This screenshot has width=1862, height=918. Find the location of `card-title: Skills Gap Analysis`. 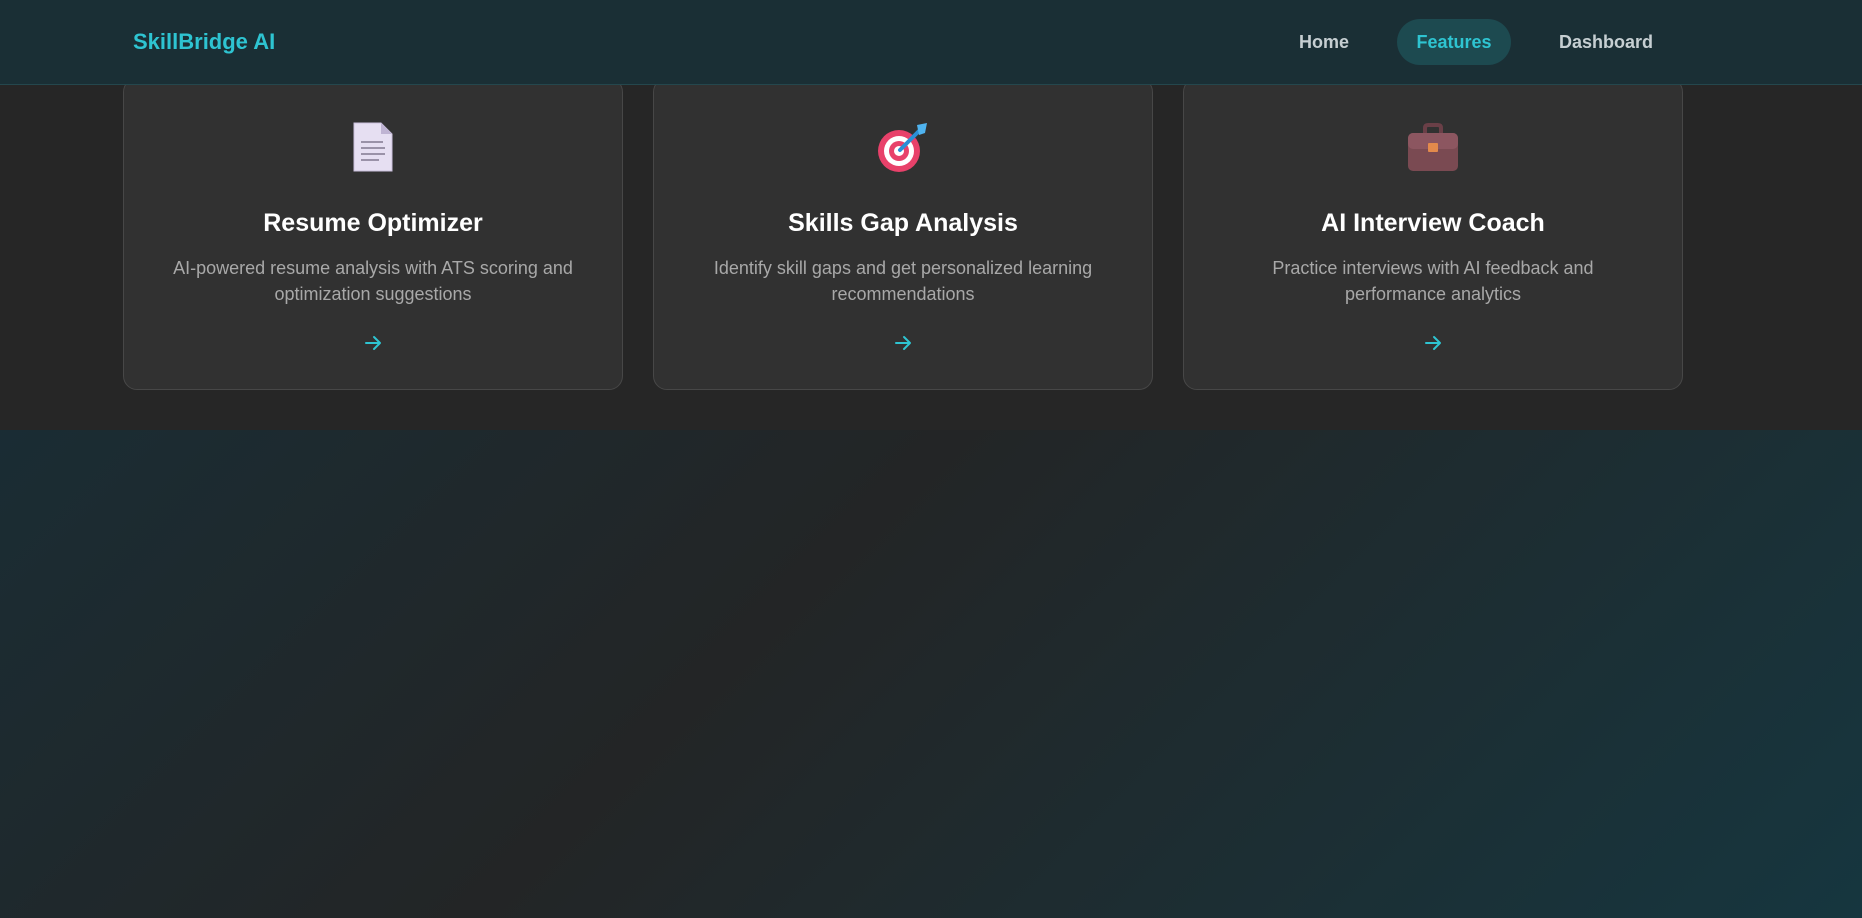

card-title: Skills Gap Analysis is located at coordinates (903, 223).